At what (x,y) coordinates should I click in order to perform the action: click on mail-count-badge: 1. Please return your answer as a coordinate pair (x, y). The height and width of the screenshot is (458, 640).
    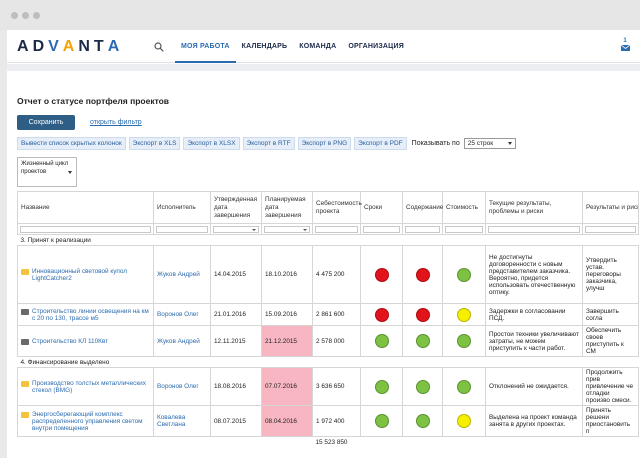
    Looking at the image, I should click on (625, 41).